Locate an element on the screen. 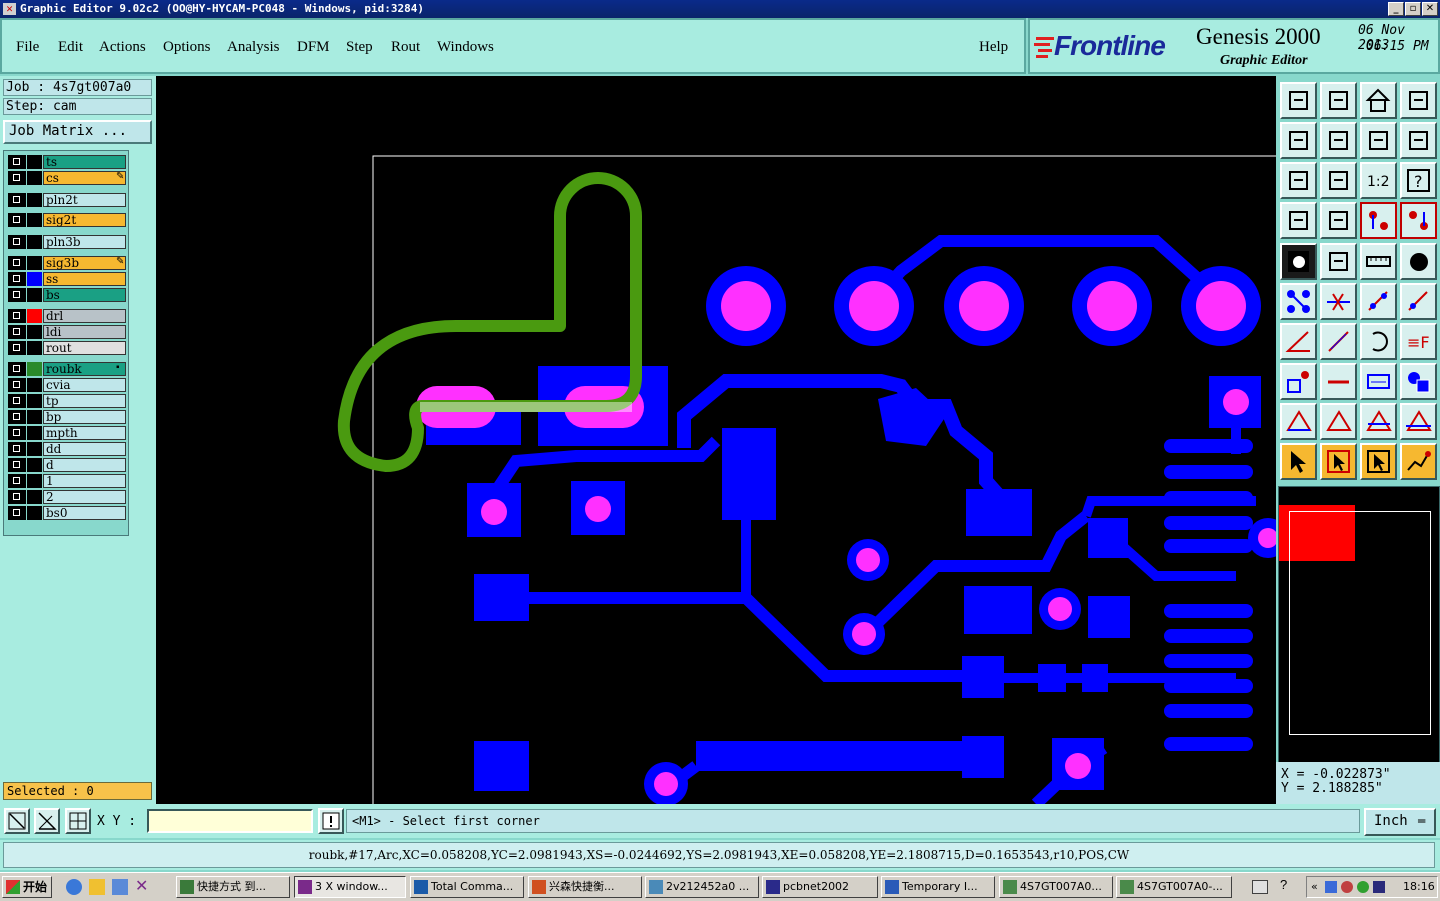 The width and height of the screenshot is (1440, 901). layer-row-d: d is located at coordinates (67, 465).